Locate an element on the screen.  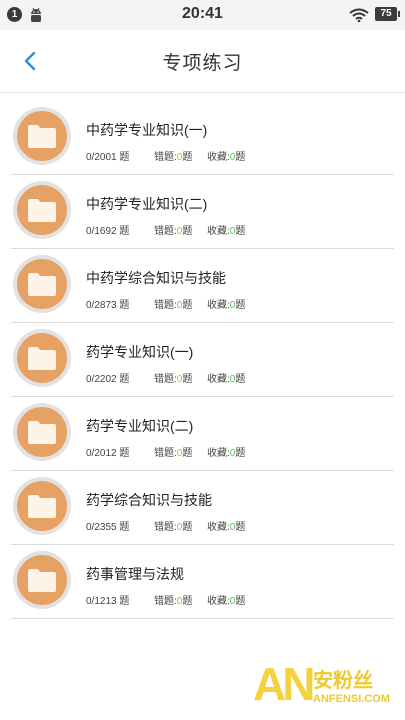
battery-icon: 75 is located at coordinates (387, 14).